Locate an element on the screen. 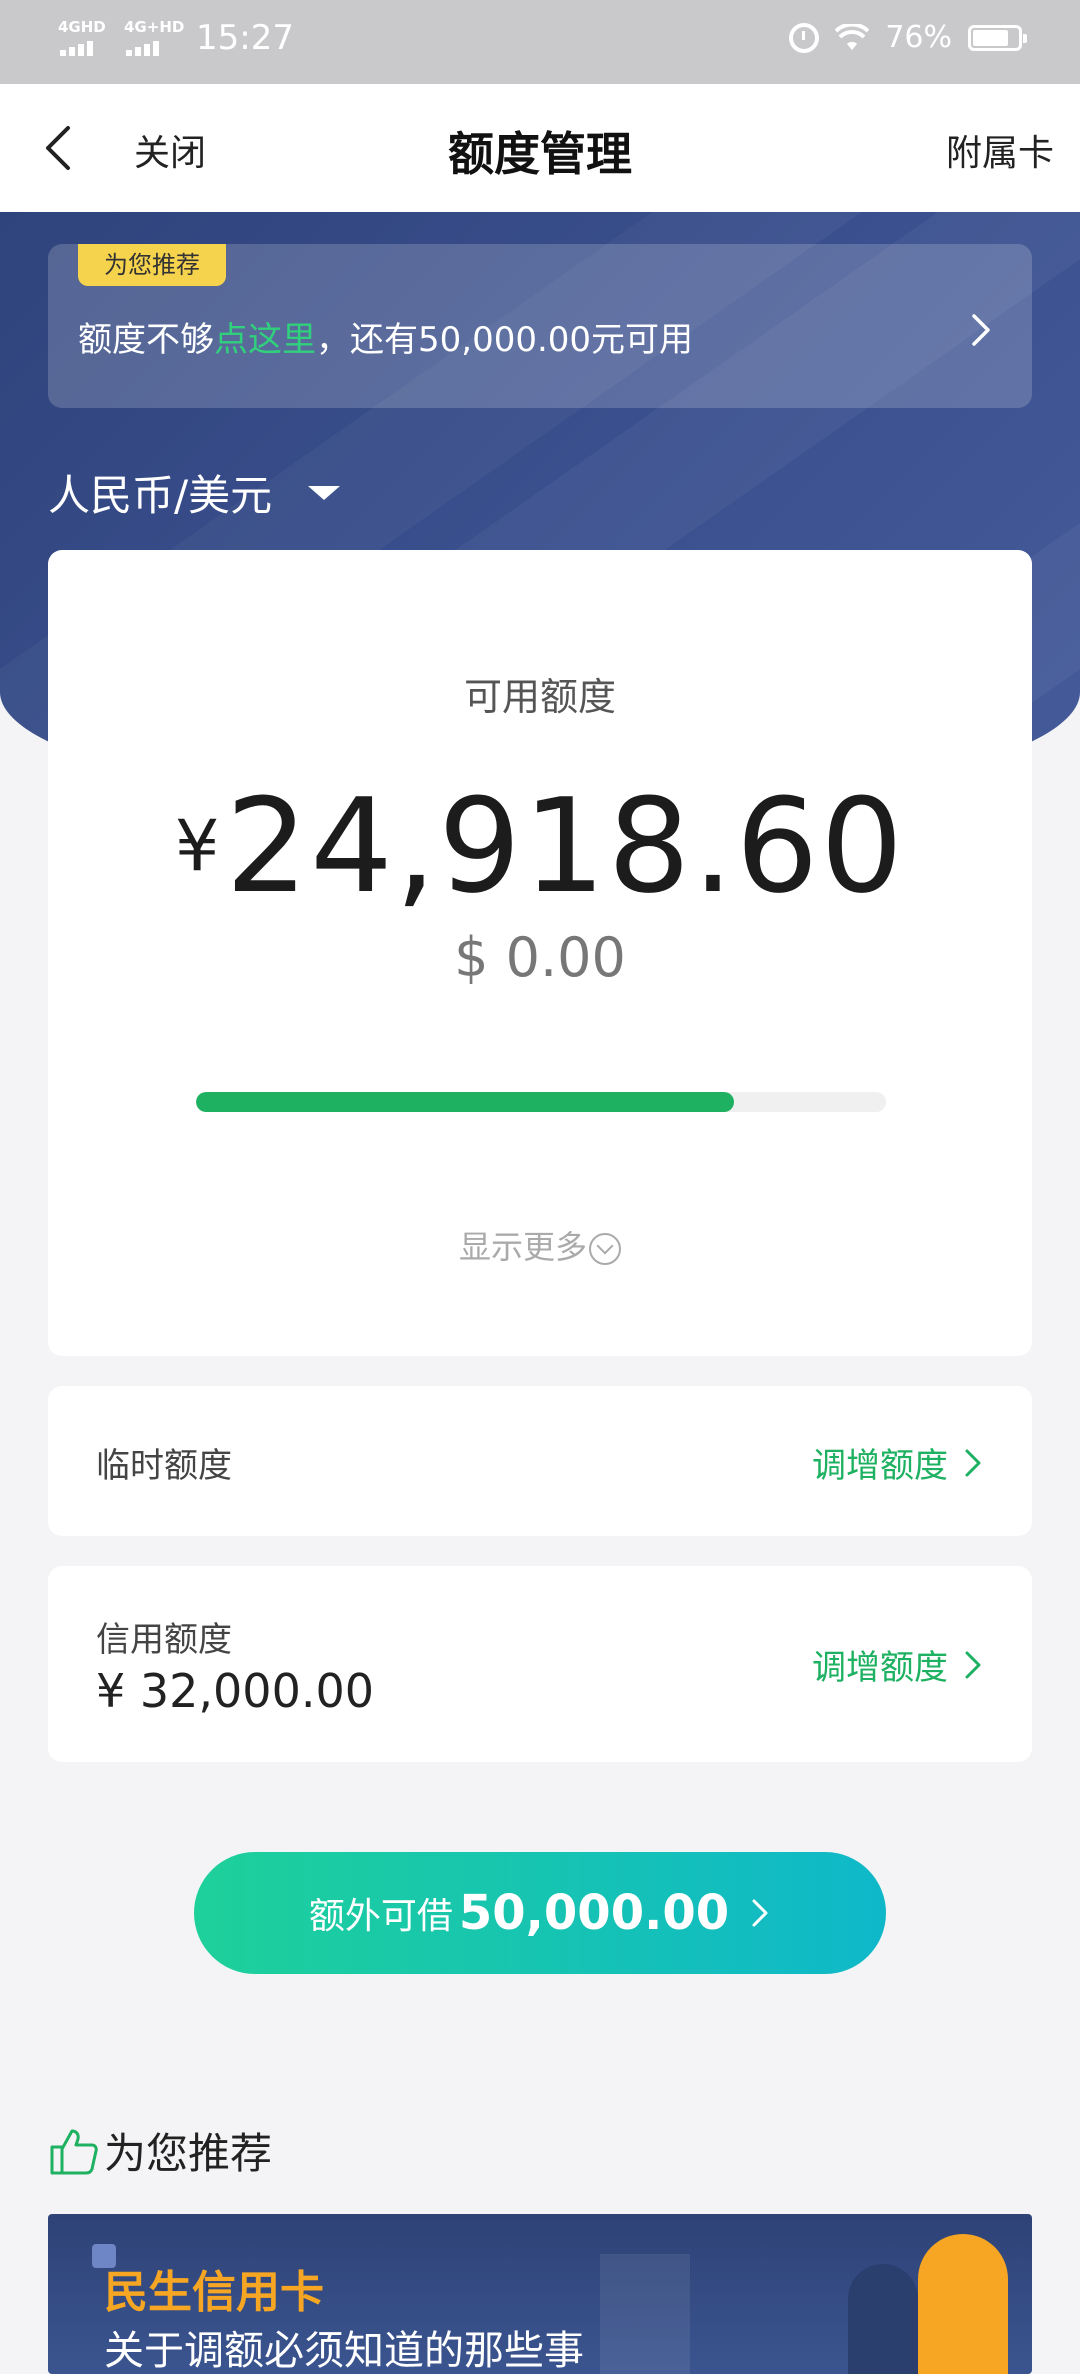 The height and width of the screenshot is (2374, 1080). show-more-label: 显示更多 is located at coordinates (522, 1247).